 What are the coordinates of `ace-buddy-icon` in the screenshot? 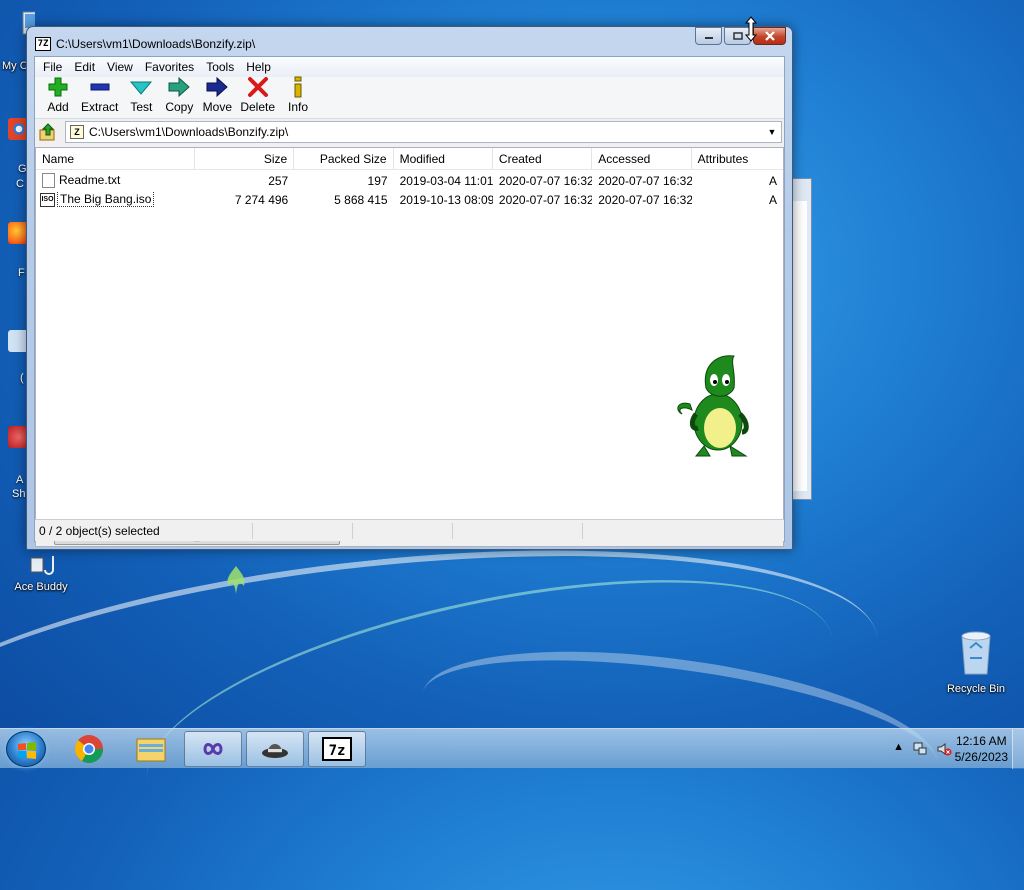 It's located at (42, 565).